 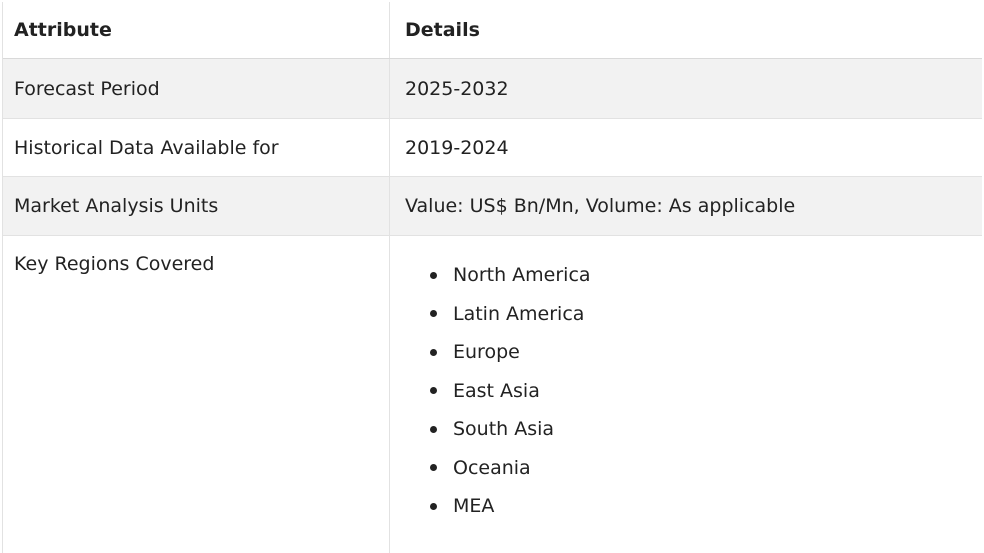 I want to click on attribute-cell: Historical Data Available for, so click(x=196, y=147).